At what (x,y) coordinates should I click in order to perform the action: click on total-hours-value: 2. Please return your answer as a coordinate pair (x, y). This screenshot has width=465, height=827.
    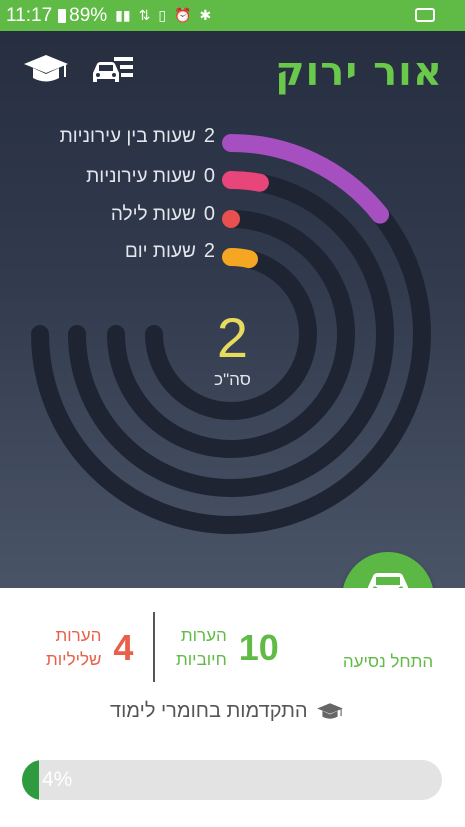
    Looking at the image, I should click on (232, 337).